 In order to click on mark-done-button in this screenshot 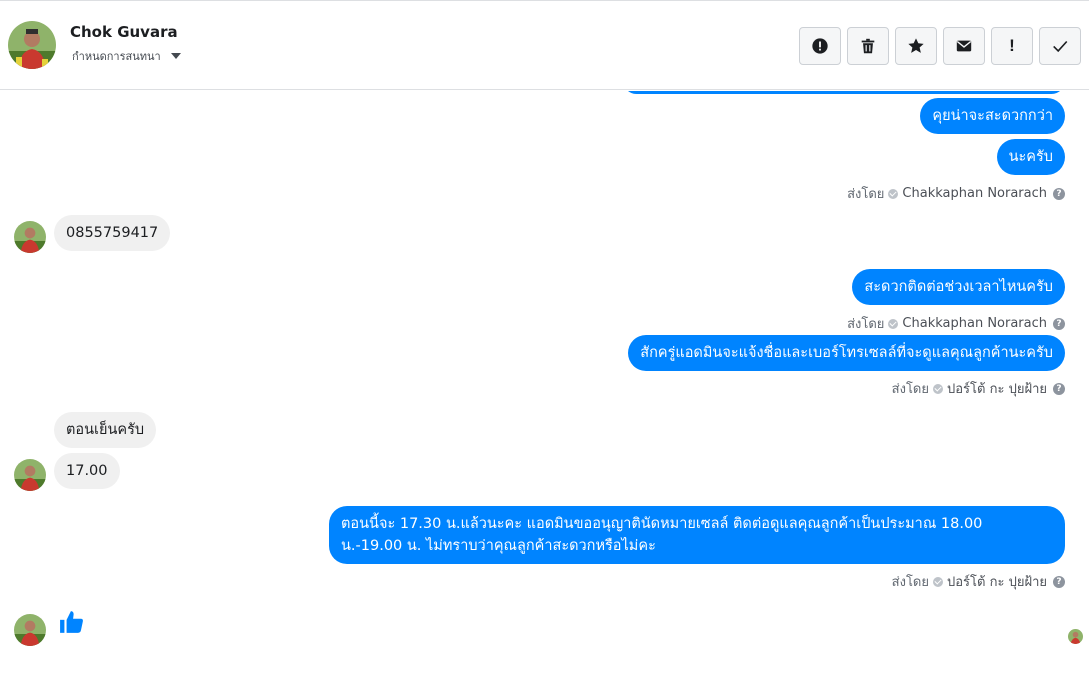, I will do `click(1060, 46)`.